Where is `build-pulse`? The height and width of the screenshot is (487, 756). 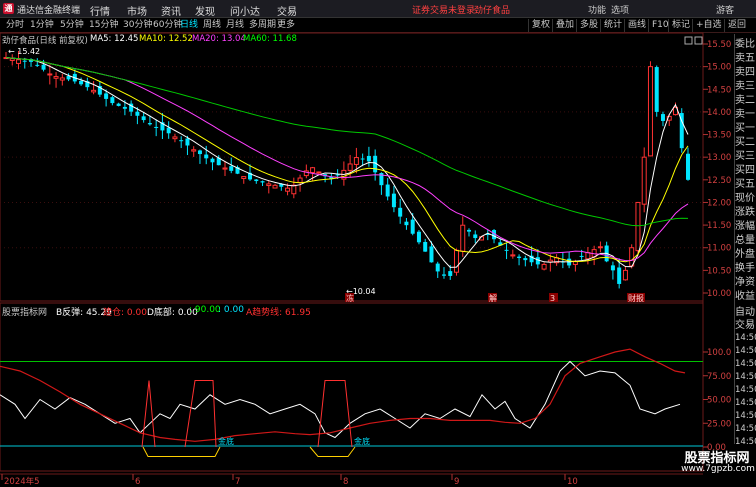 build-pulse is located at coordinates (148, 414).